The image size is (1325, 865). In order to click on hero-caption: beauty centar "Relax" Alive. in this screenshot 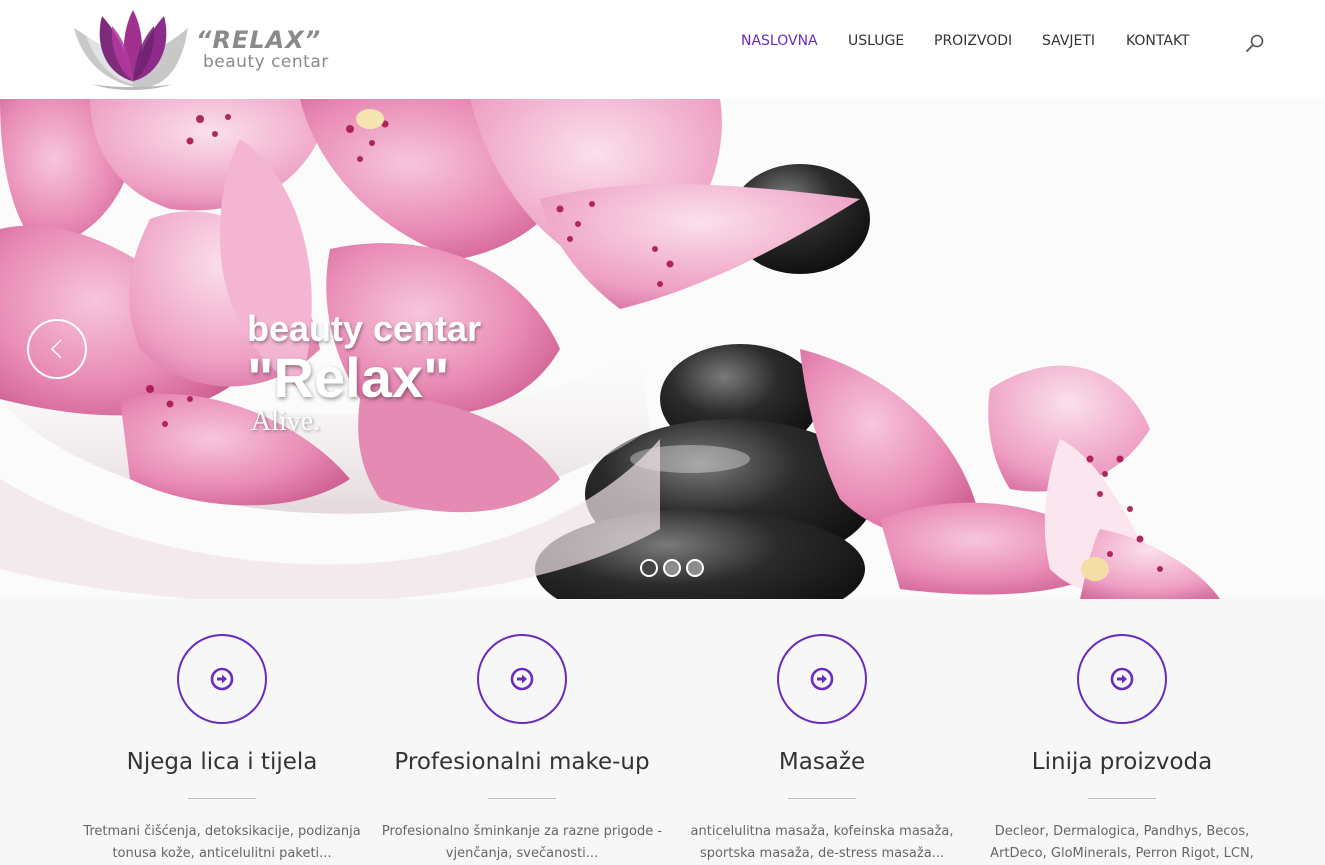, I will do `click(364, 373)`.